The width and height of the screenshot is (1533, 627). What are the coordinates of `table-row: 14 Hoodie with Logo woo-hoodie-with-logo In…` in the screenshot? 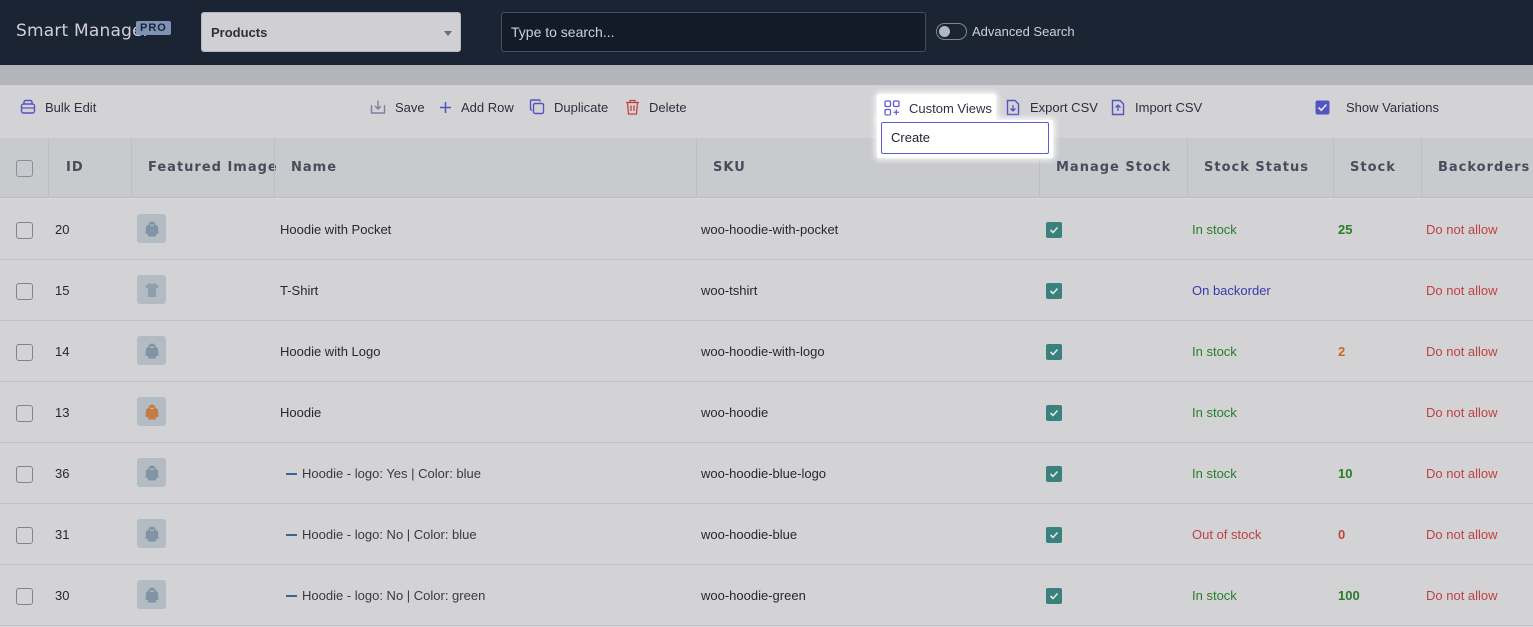 It's located at (766, 351).